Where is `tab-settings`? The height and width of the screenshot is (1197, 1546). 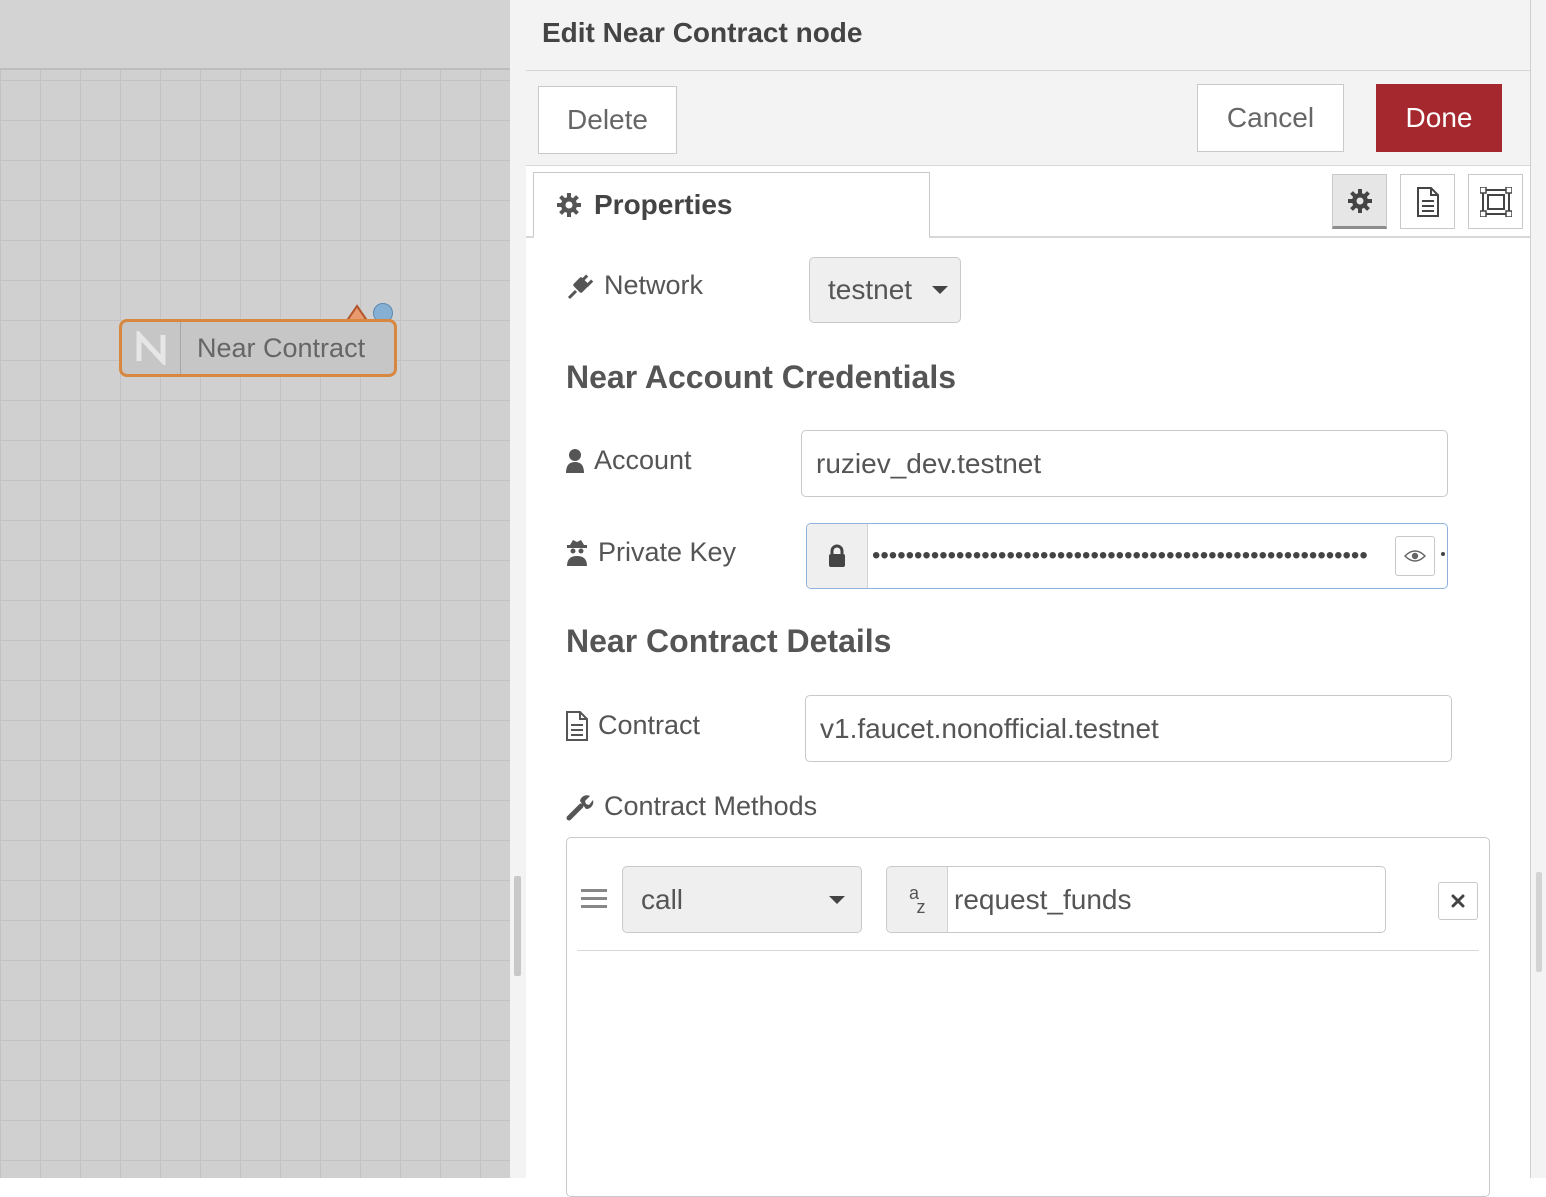 tab-settings is located at coordinates (1359, 201).